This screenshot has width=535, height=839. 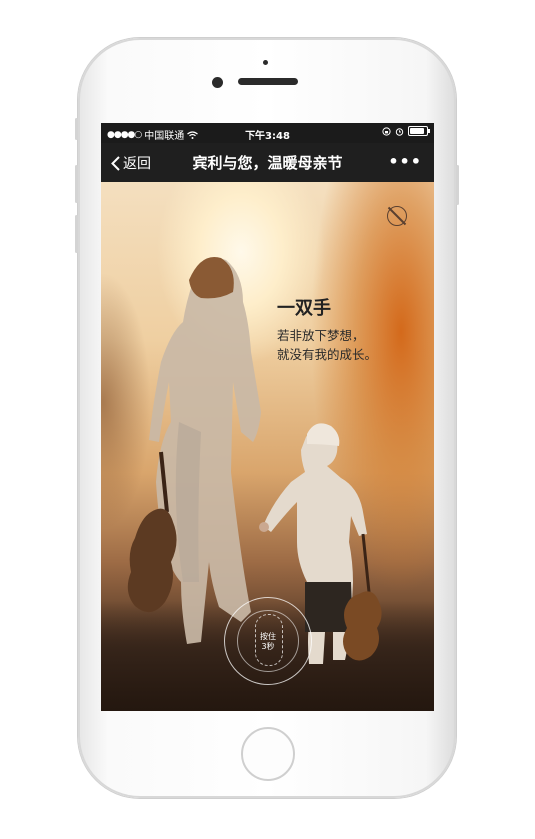 I want to click on music-toggle-icon, so click(x=397, y=216).